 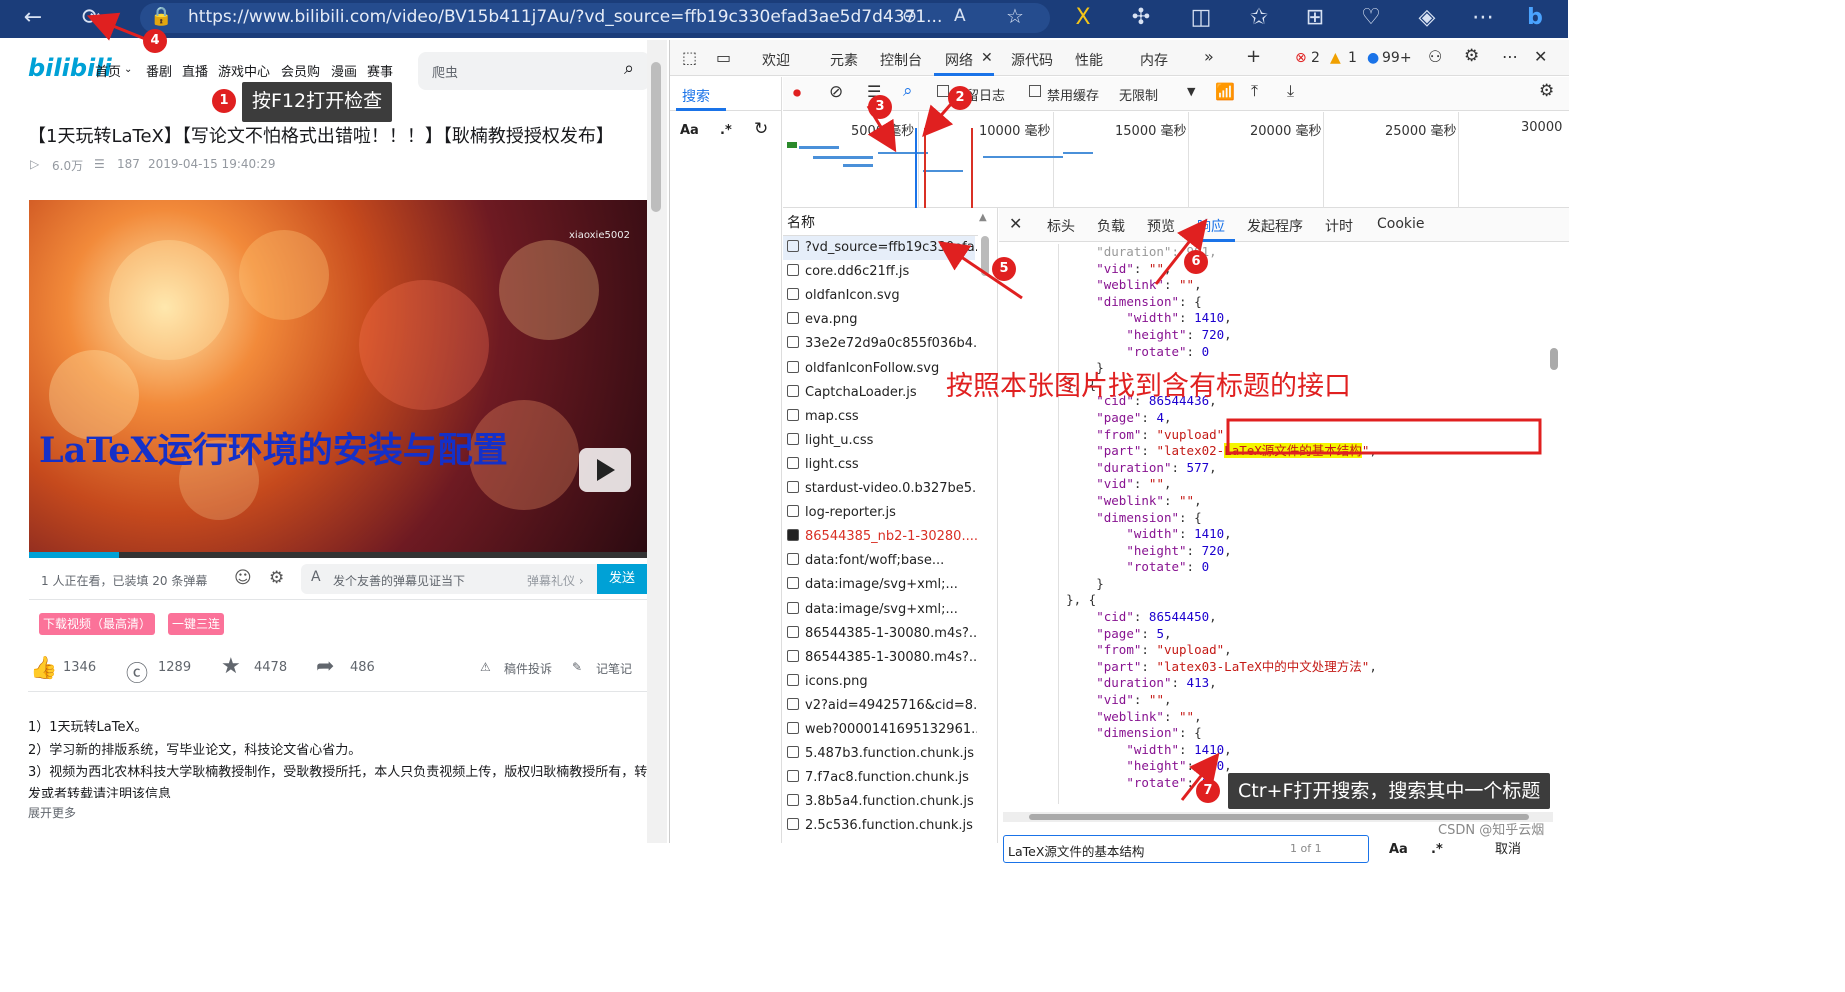 What do you see at coordinates (1035, 91) in the screenshot?
I see `disable-cache-checkbox` at bounding box center [1035, 91].